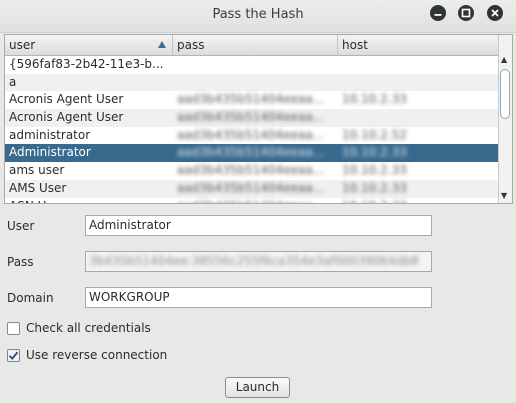 This screenshot has width=516, height=403. Describe the element at coordinates (89, 201) in the screenshot. I see `table-cell-user: ASN User` at that location.